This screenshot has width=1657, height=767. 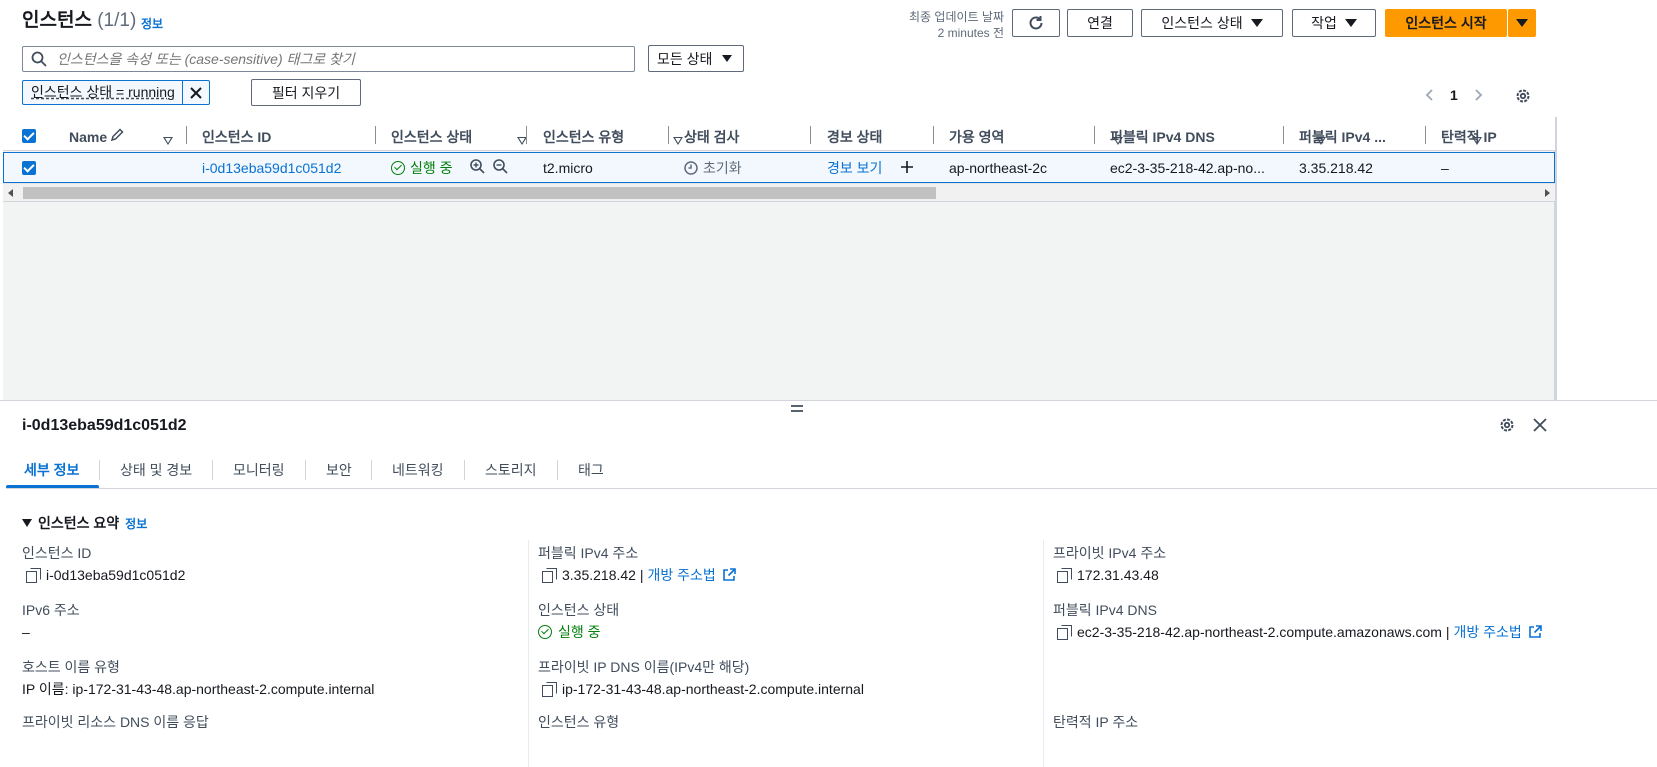 I want to click on section-info-link: 정보, so click(x=136, y=523).